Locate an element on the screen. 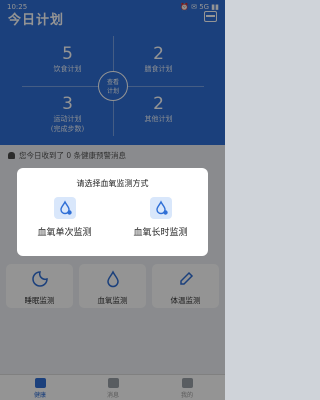 The image size is (320, 400). blood-oxygen-long-icon is located at coordinates (160, 208).